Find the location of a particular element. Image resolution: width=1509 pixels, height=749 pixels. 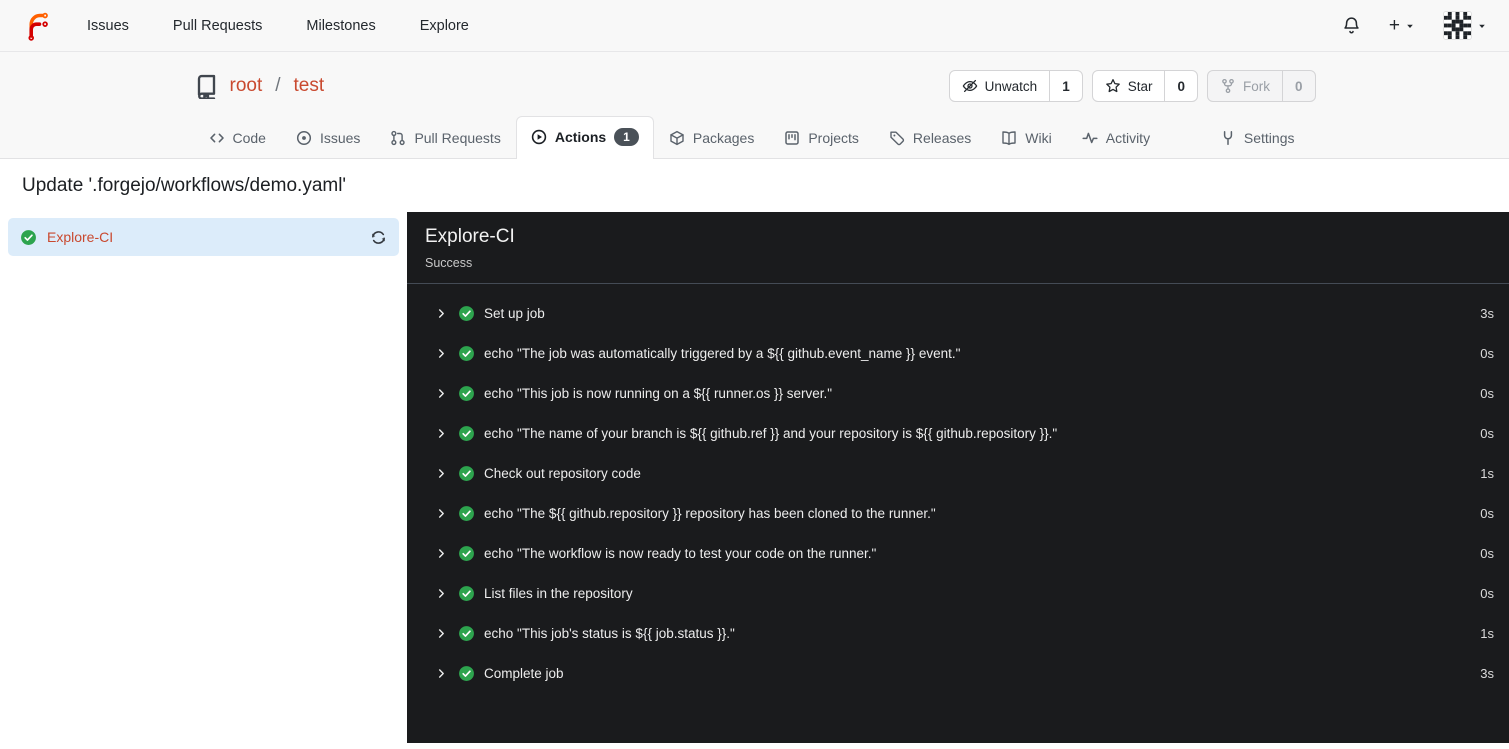

refresh-icon is located at coordinates (378, 237).